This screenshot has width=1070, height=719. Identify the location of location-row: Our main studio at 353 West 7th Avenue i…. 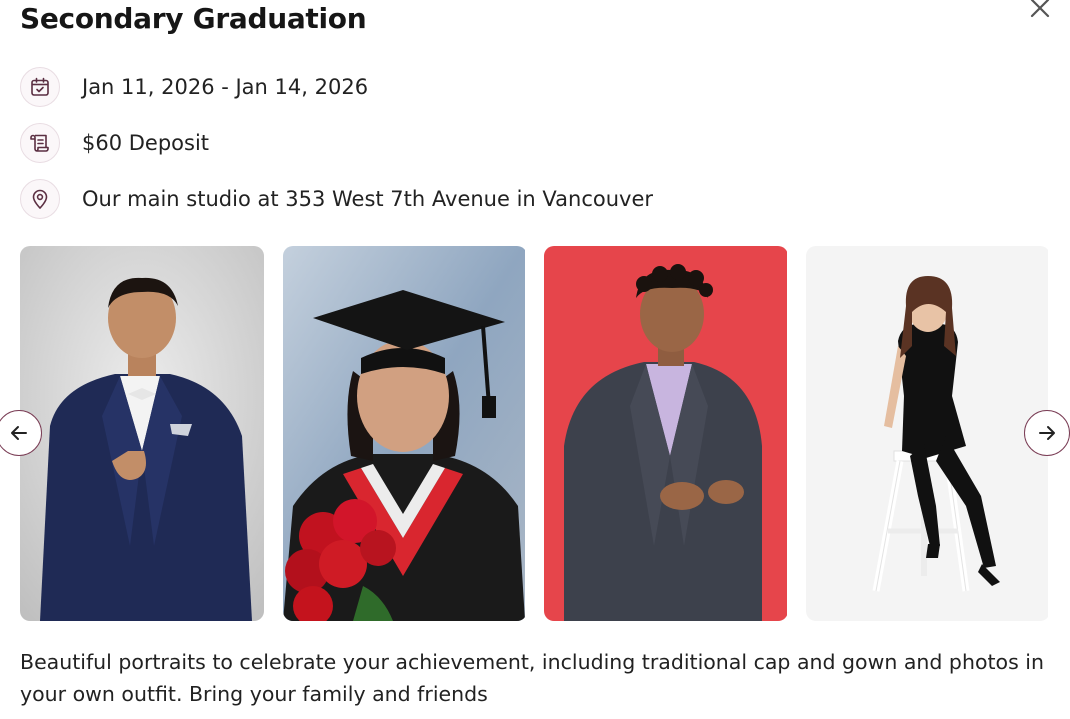
(336, 199).